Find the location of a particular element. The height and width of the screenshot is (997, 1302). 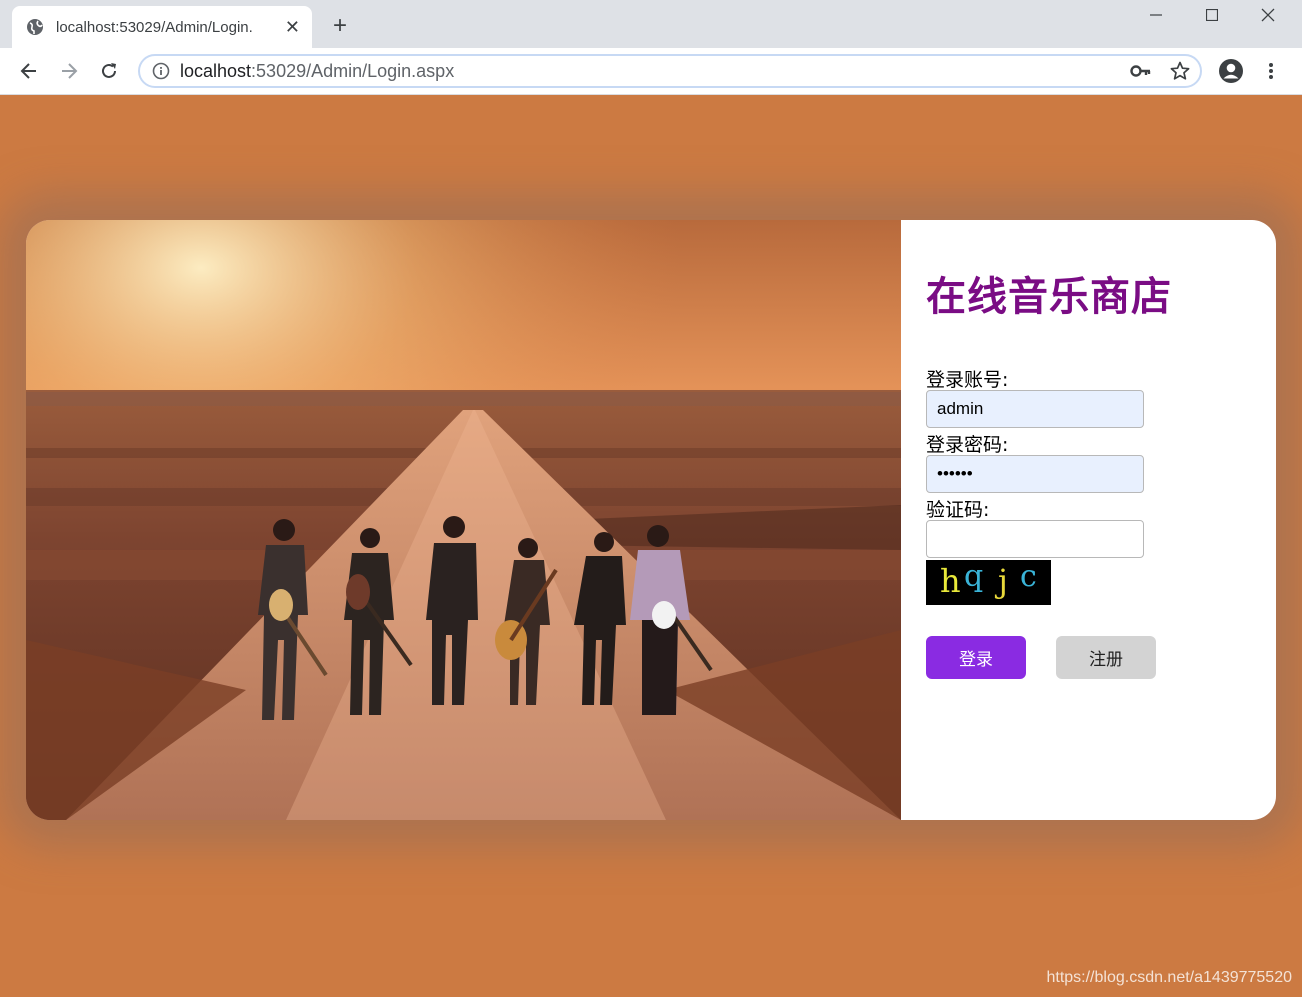

captcha-image: h q j c is located at coordinates (988, 582).